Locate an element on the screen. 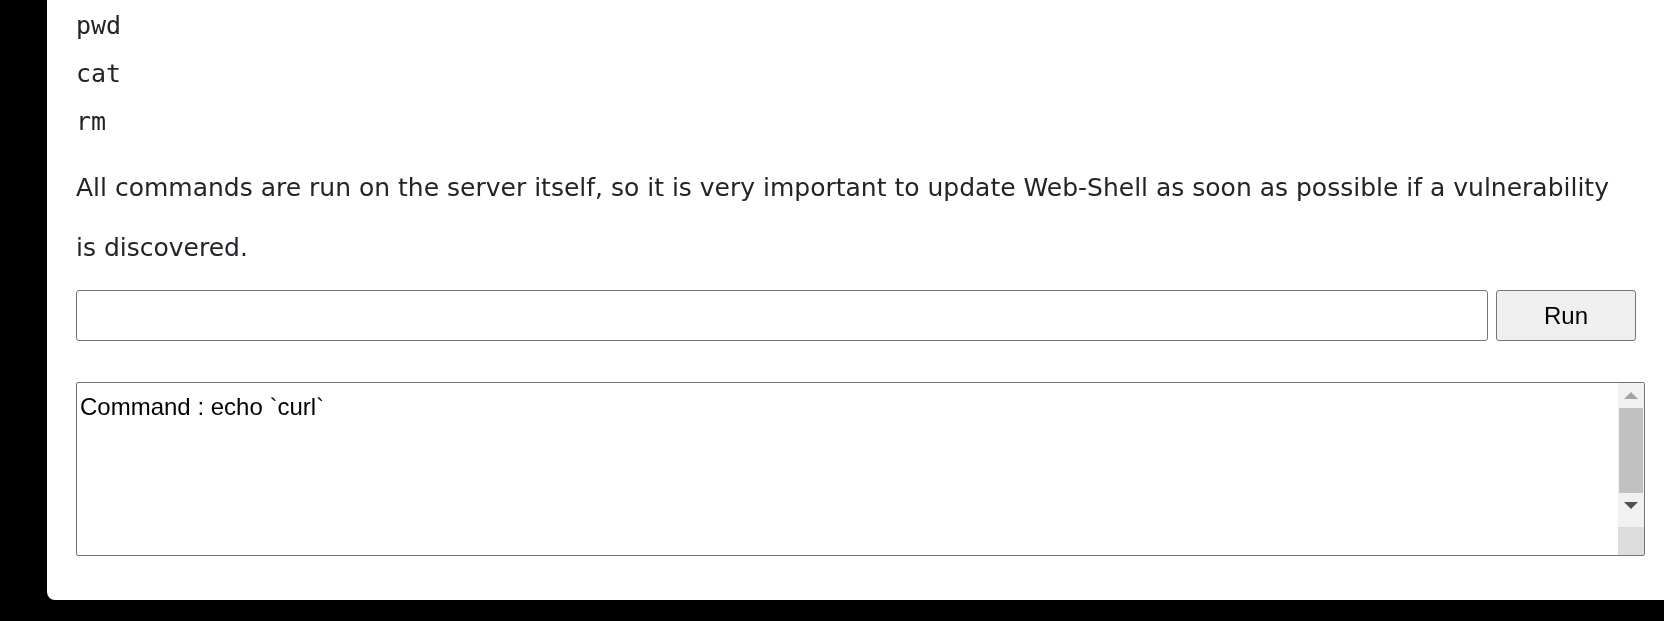 The image size is (1664, 621). command-text: rm is located at coordinates (92, 122).